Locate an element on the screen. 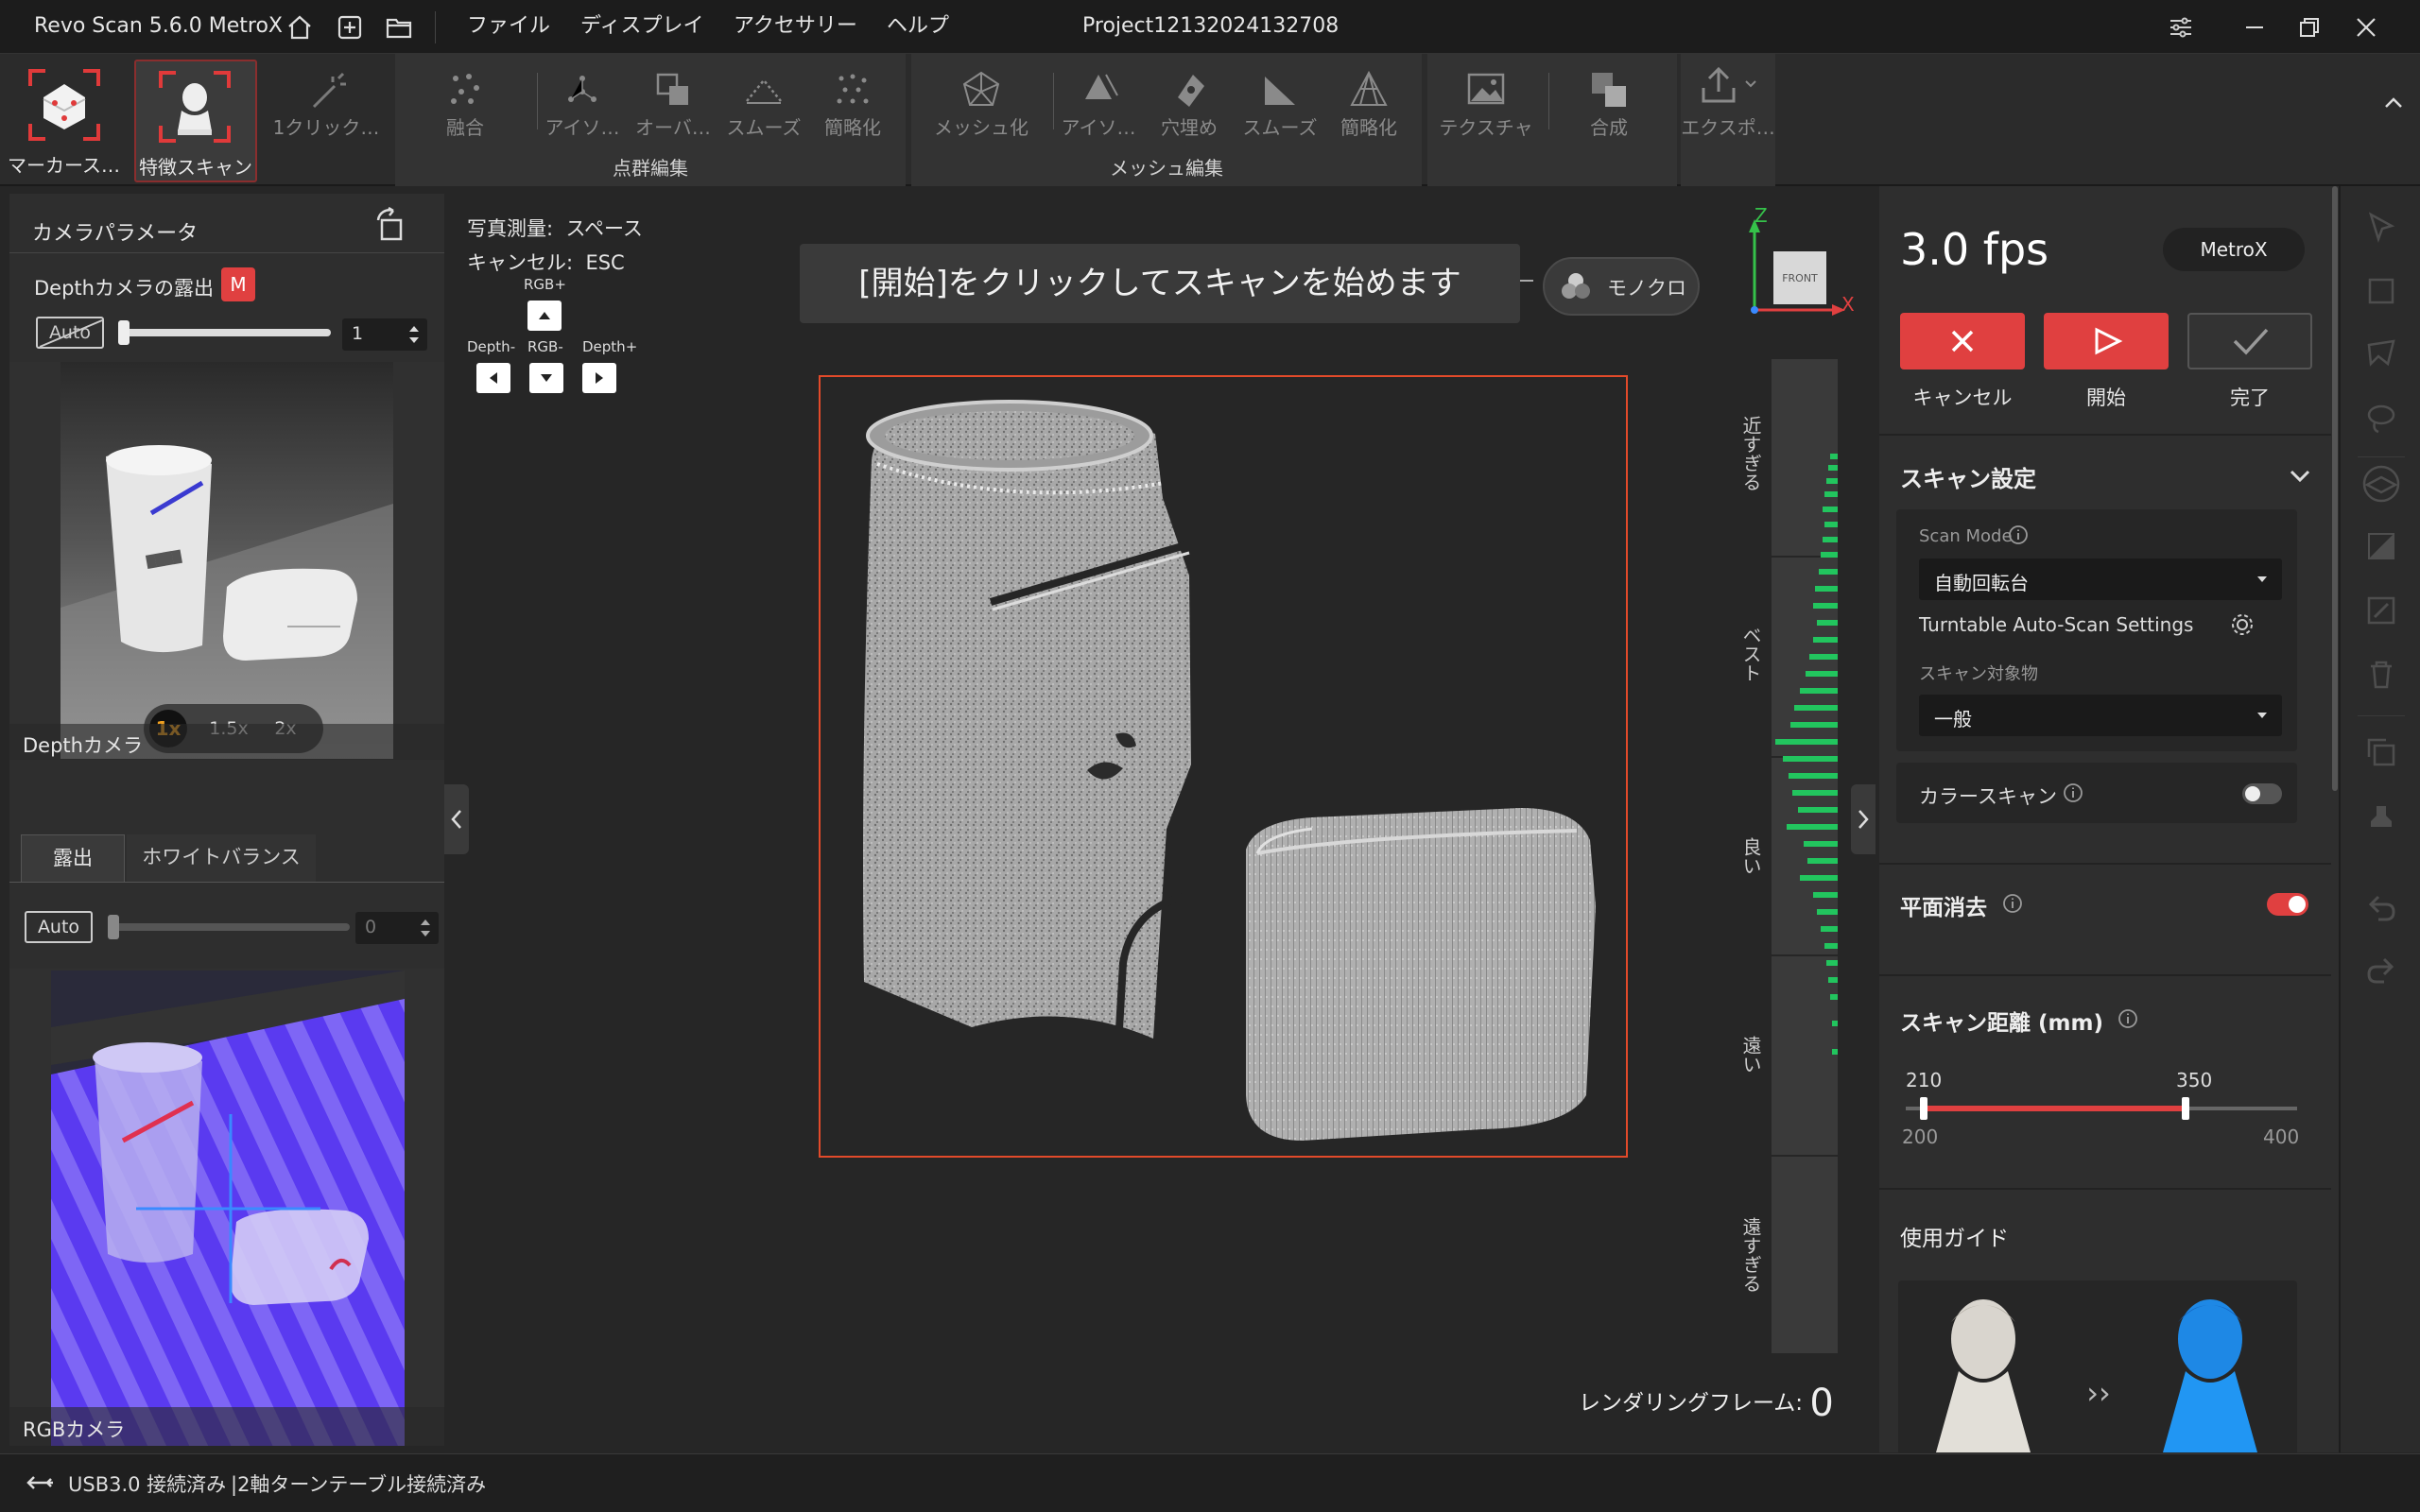  merge-label: 合成 is located at coordinates (1609, 126).